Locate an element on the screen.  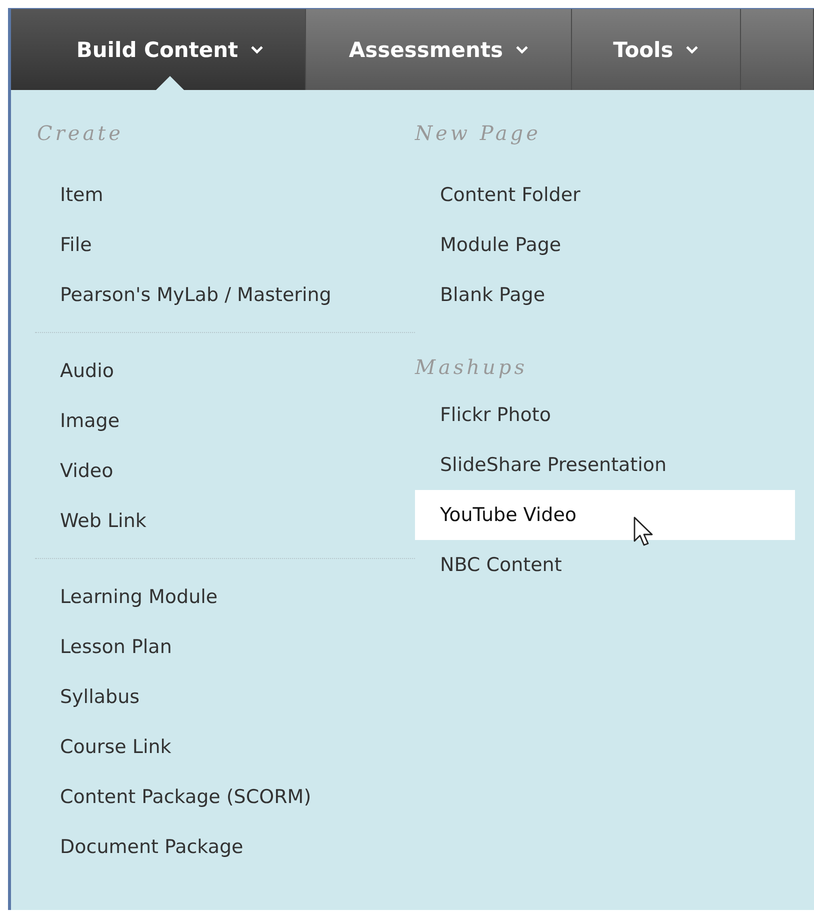
menu-item: Lesson Plan is located at coordinates (225, 647).